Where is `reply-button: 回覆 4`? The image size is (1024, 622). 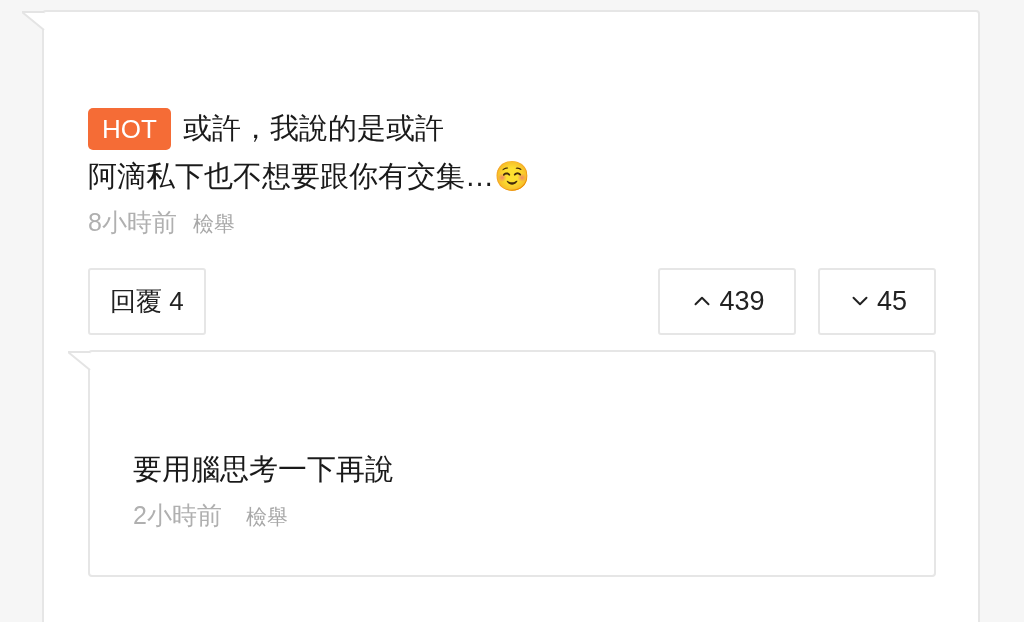 reply-button: 回覆 4 is located at coordinates (147, 301).